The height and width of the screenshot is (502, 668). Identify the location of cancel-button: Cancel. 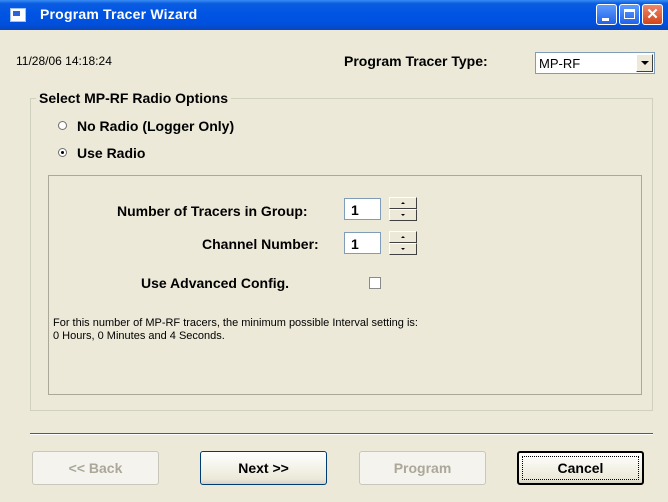
(580, 468).